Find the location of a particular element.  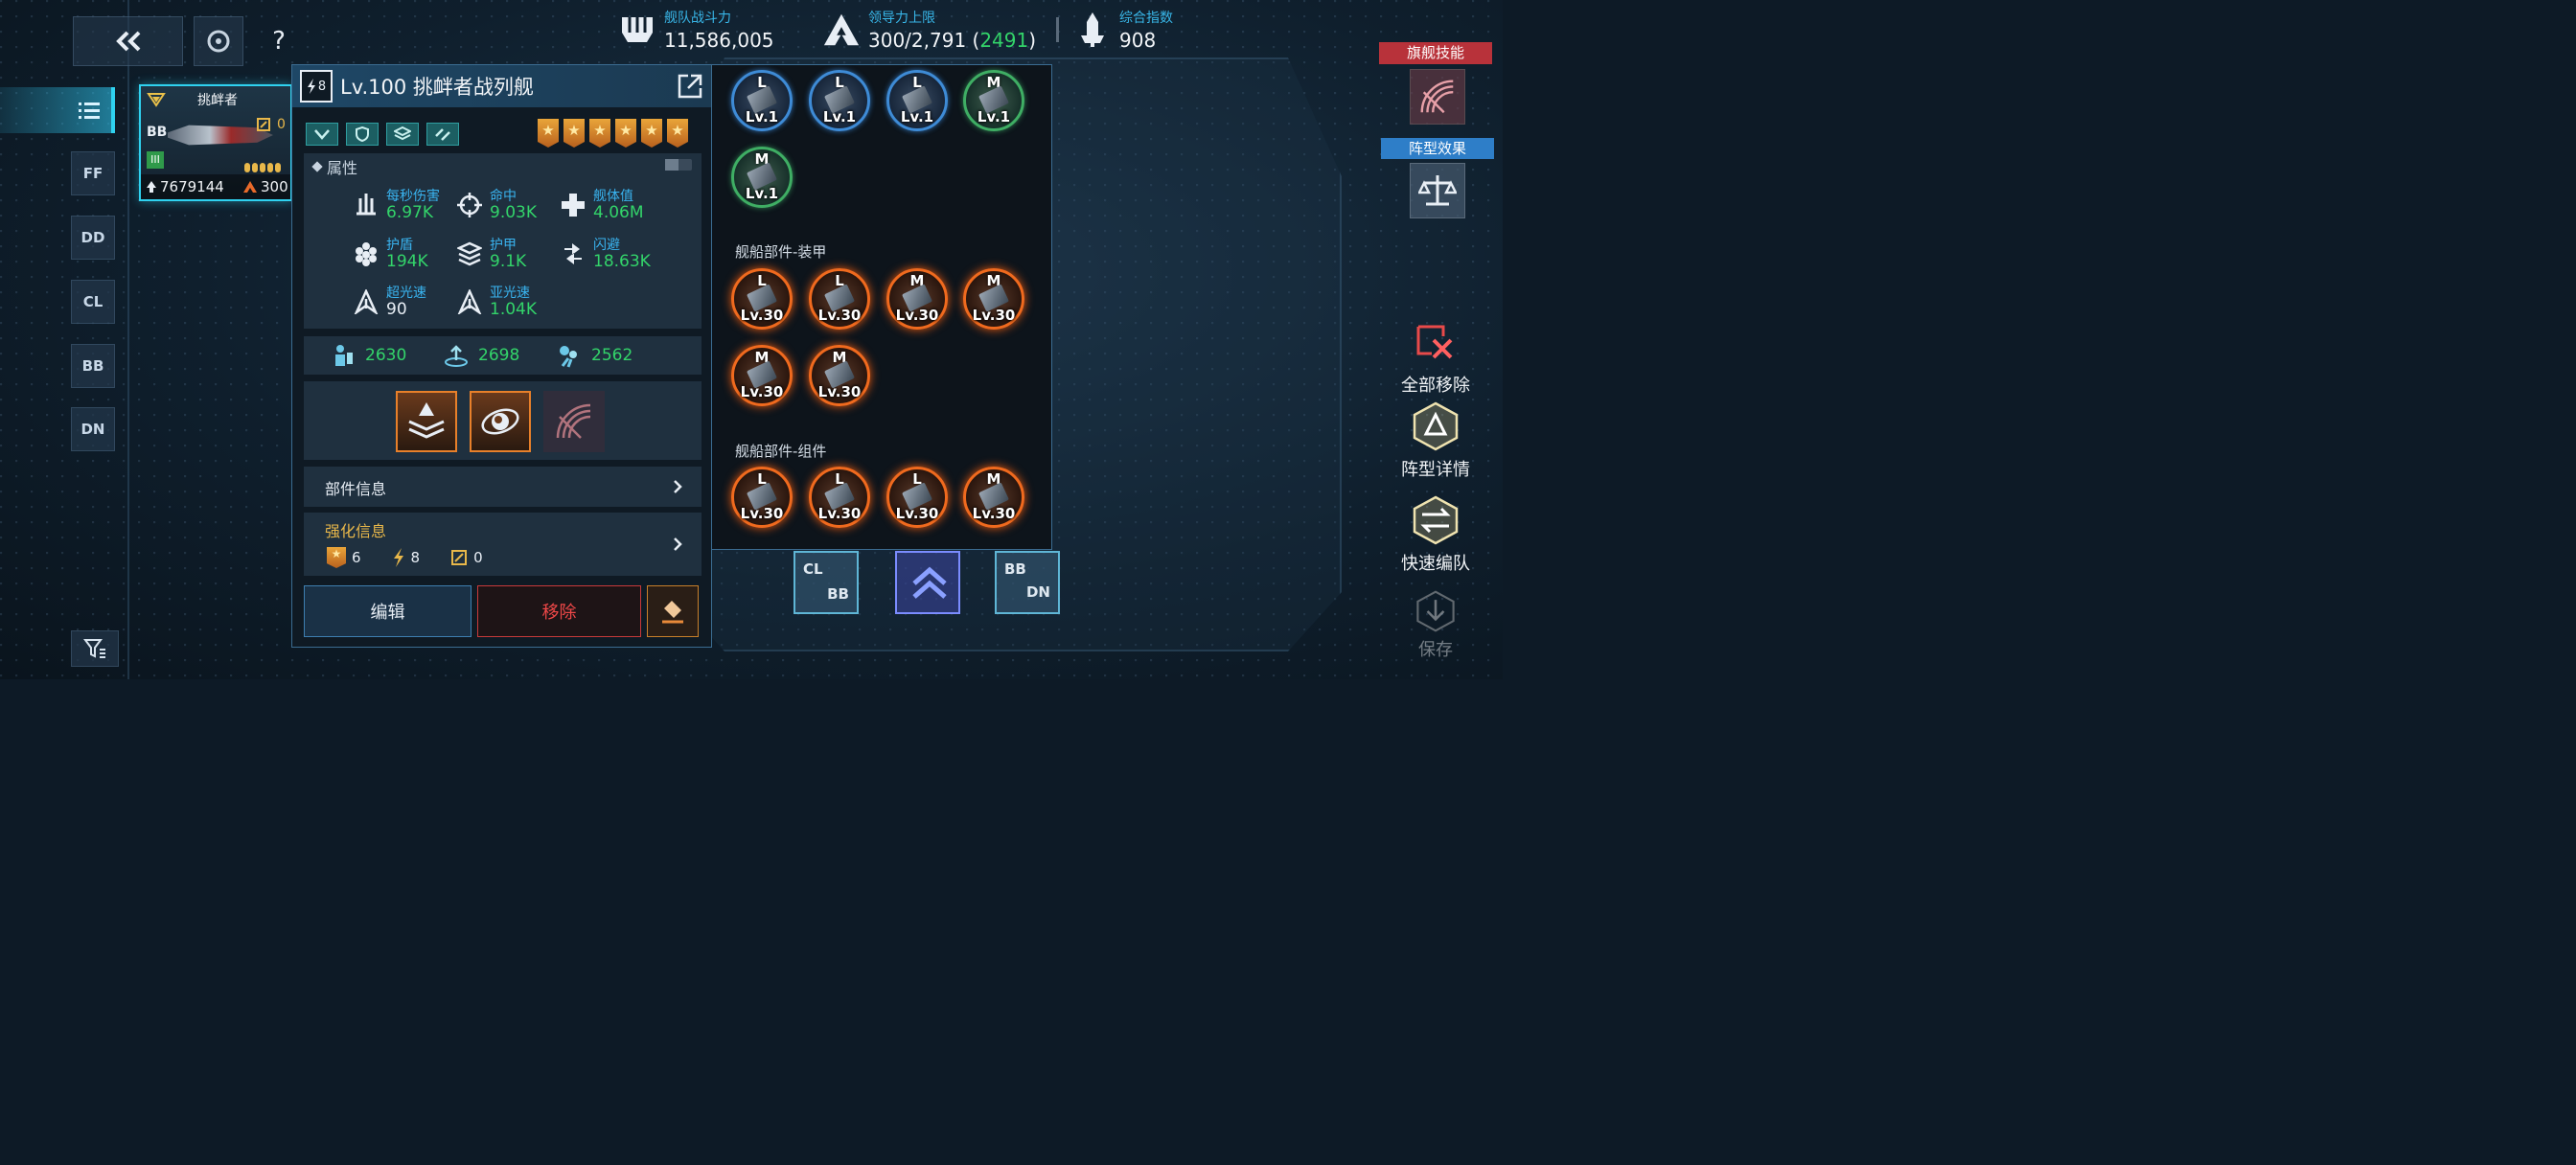

resource-item: 2698 is located at coordinates (481, 355).